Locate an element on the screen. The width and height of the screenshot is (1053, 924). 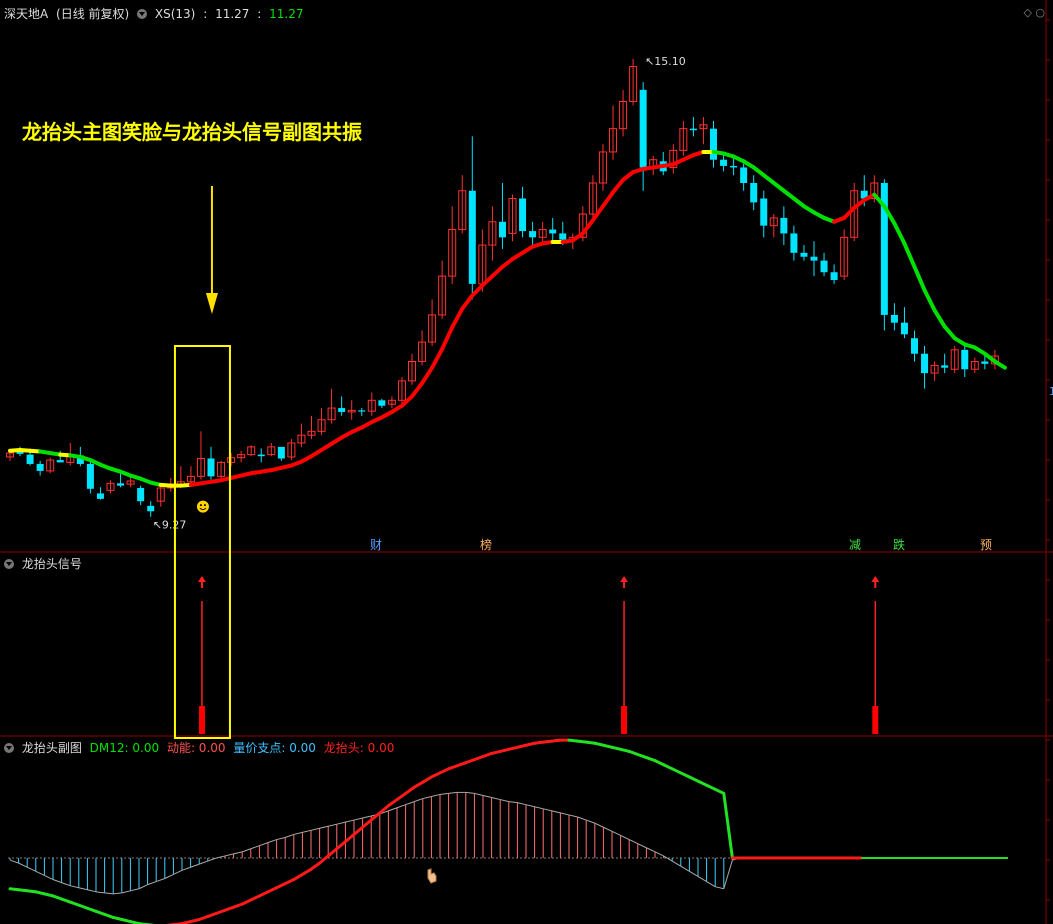
hand-cursor-icon is located at coordinates (432, 876).